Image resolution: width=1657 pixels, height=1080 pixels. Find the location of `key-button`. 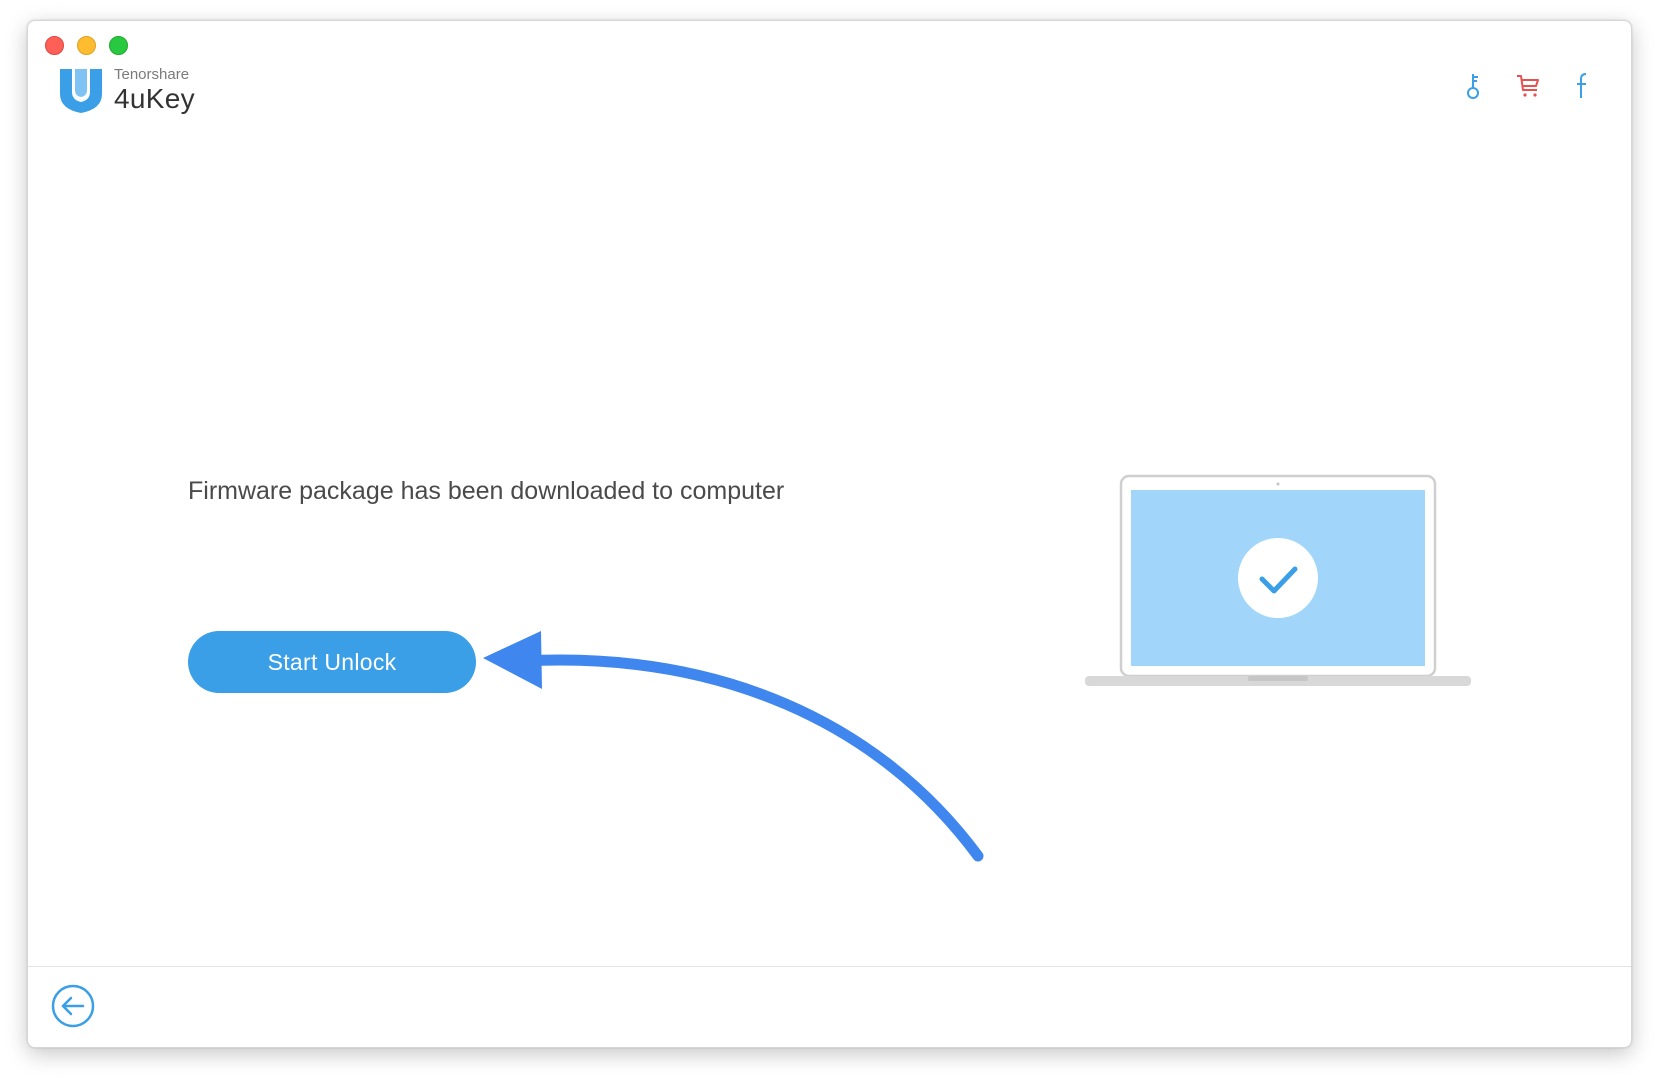

key-button is located at coordinates (1474, 86).